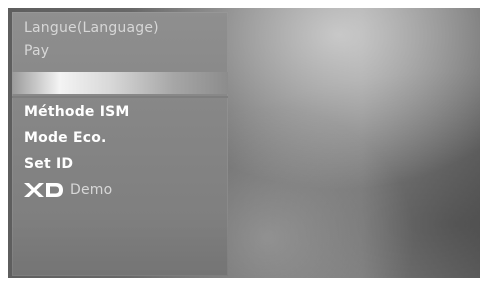 The image size is (488, 284). Describe the element at coordinates (65, 138) in the screenshot. I see `menu-item-eco-mode: Mode Eco.` at that location.